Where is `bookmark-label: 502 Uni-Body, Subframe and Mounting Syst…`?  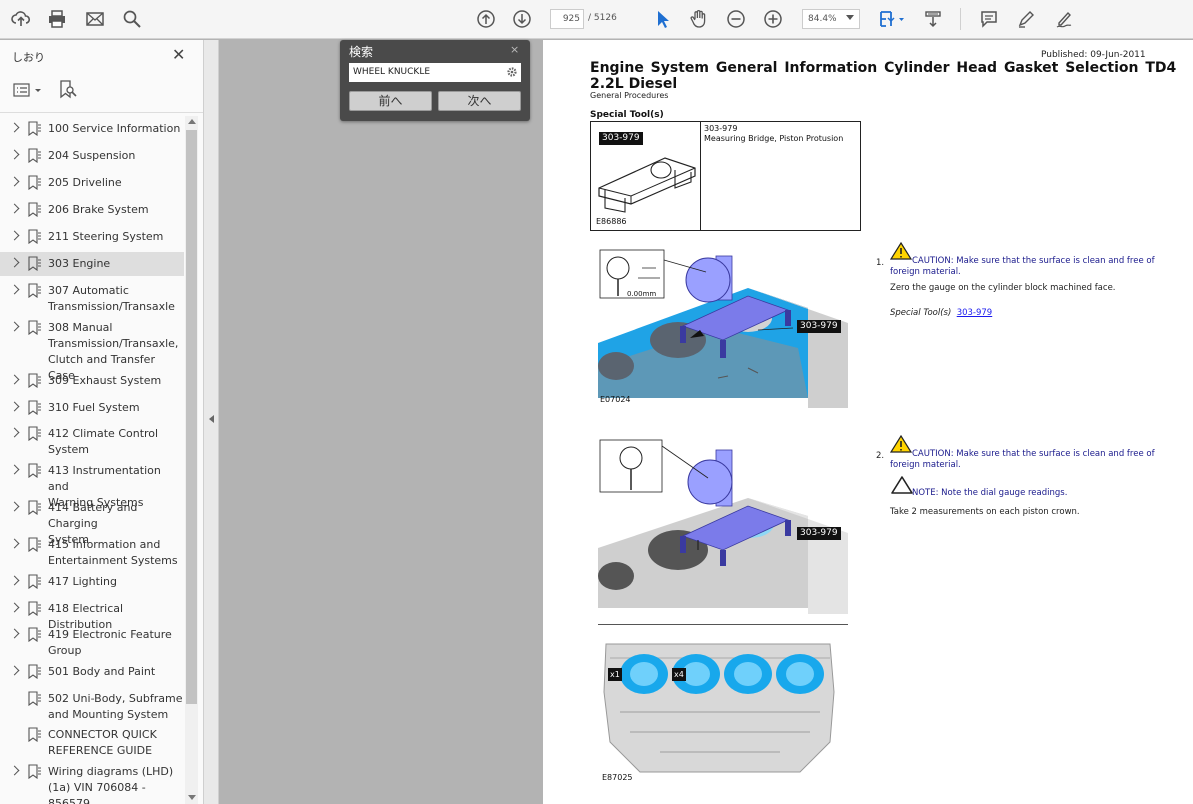 bookmark-label: 502 Uni-Body, Subframe and Mounting Syst… is located at coordinates (115, 706).